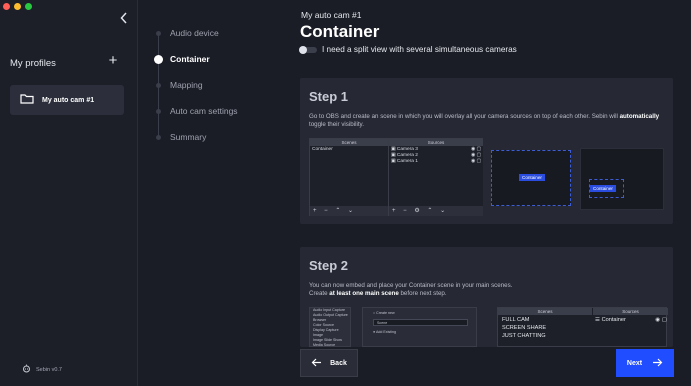  What do you see at coordinates (329, 96) in the screenshot?
I see `step1-title: Step 1` at bounding box center [329, 96].